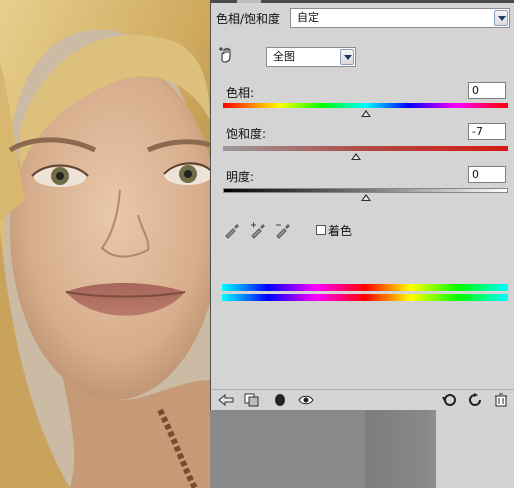  Describe the element at coordinates (280, 400) in the screenshot. I see `mask-icon` at that location.